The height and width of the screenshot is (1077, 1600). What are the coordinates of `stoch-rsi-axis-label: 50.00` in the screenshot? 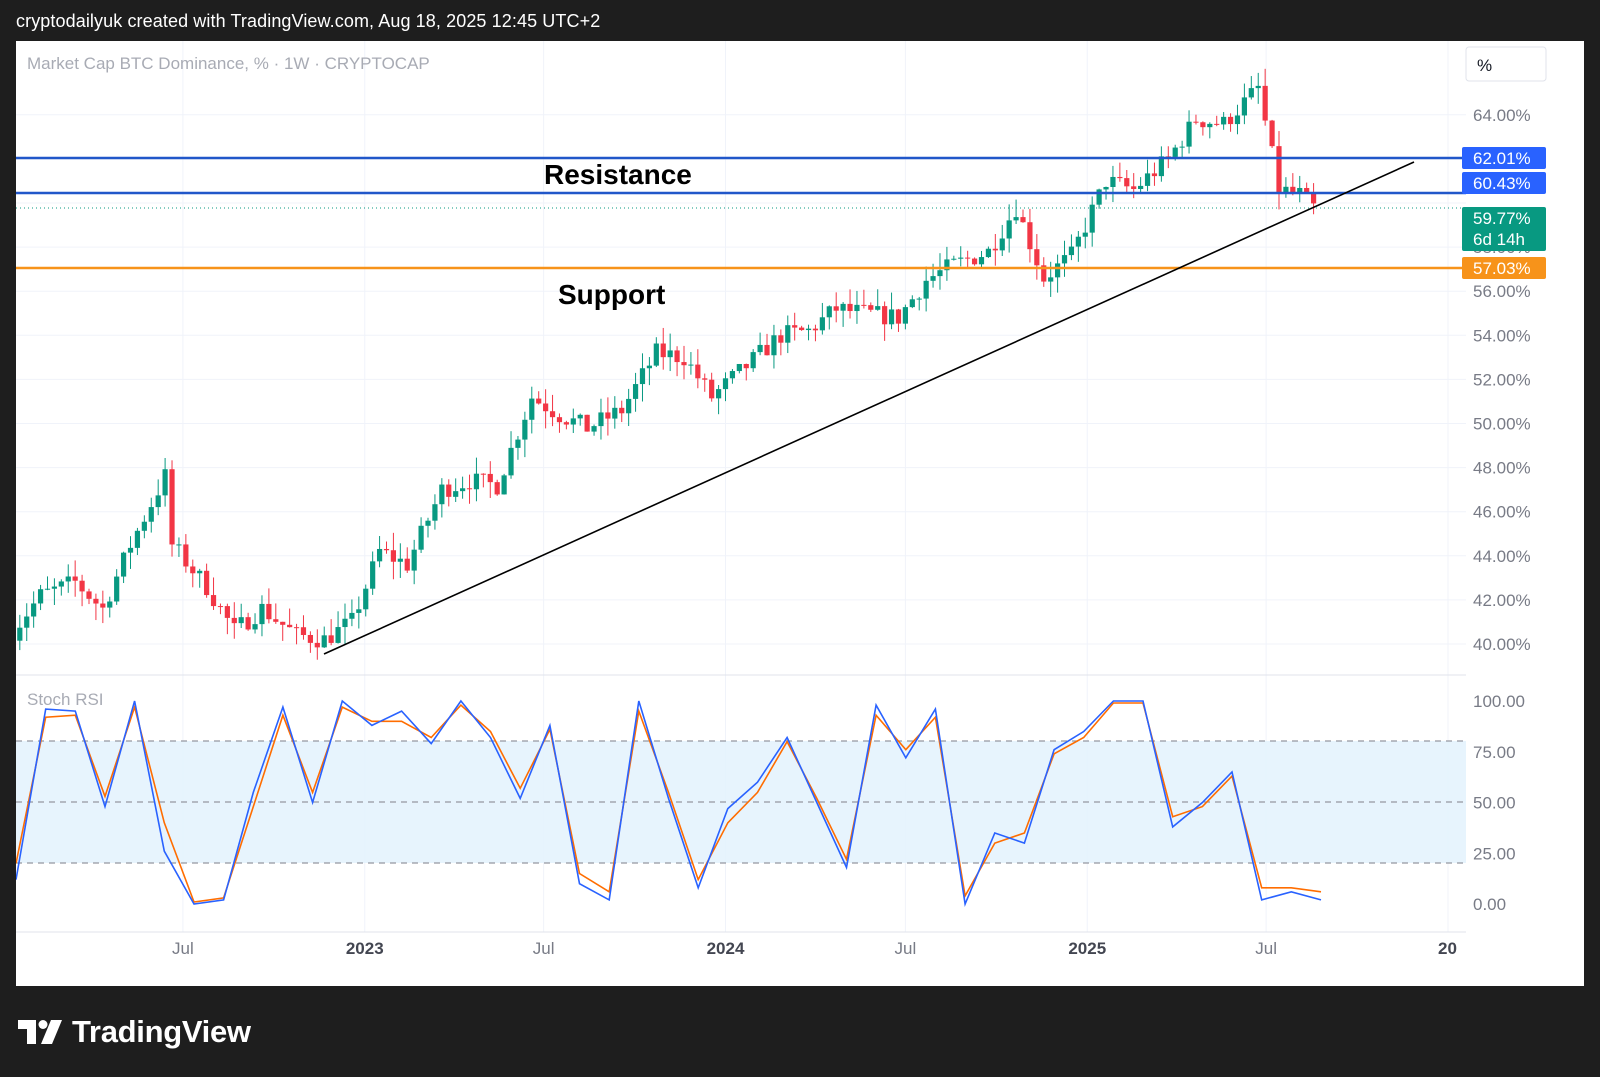 It's located at (1494, 803).